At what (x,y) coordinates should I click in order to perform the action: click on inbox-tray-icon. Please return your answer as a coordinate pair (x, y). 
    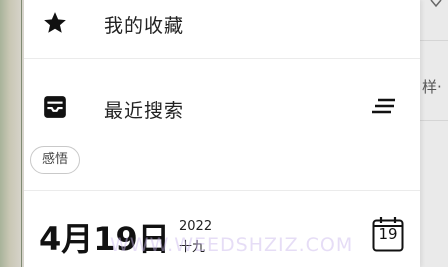
    Looking at the image, I should click on (55, 107).